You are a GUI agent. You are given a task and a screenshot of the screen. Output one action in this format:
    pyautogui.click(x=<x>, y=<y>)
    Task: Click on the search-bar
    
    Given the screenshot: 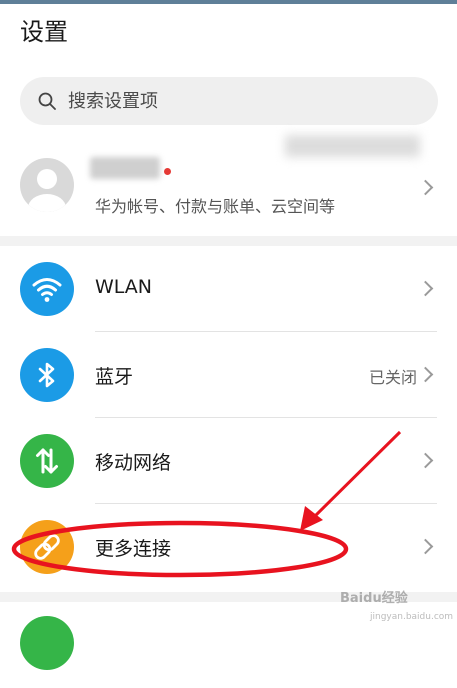 What is the action you would take?
    pyautogui.click(x=229, y=101)
    